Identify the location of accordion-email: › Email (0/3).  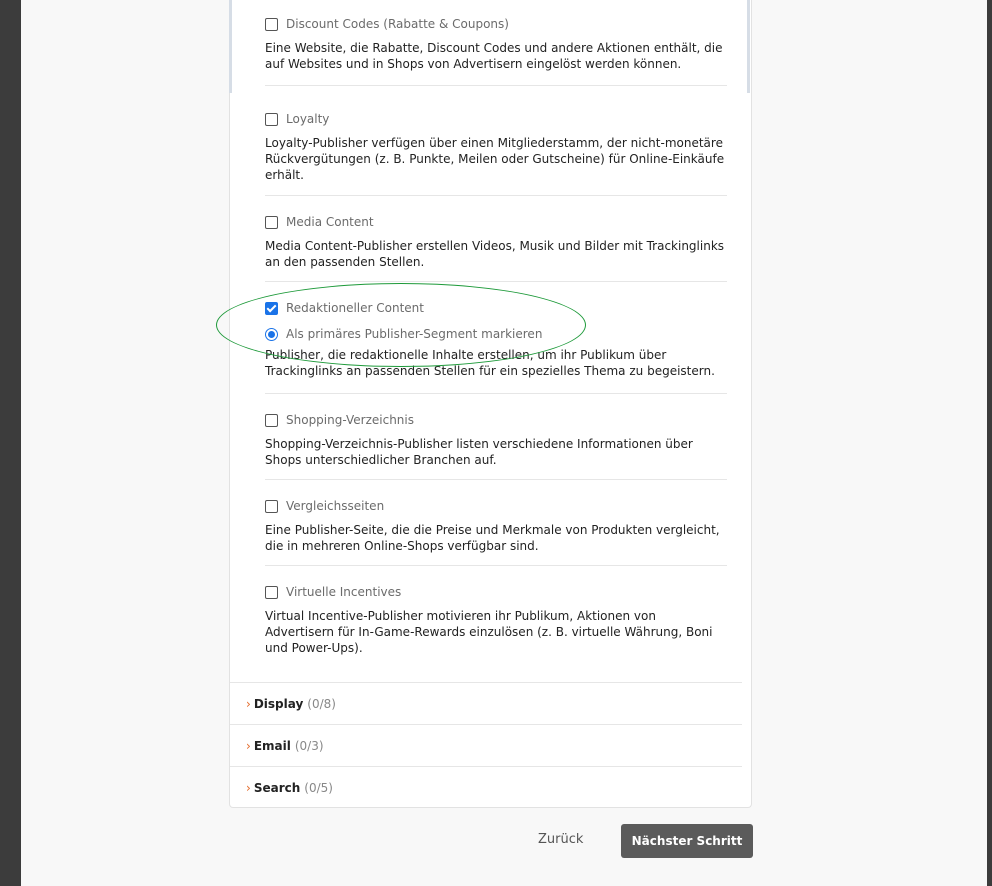
(486, 745).